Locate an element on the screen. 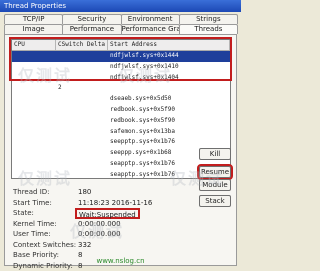 This screenshot has width=320, height=271. window-title: Thread Properties is located at coordinates (35, 6).